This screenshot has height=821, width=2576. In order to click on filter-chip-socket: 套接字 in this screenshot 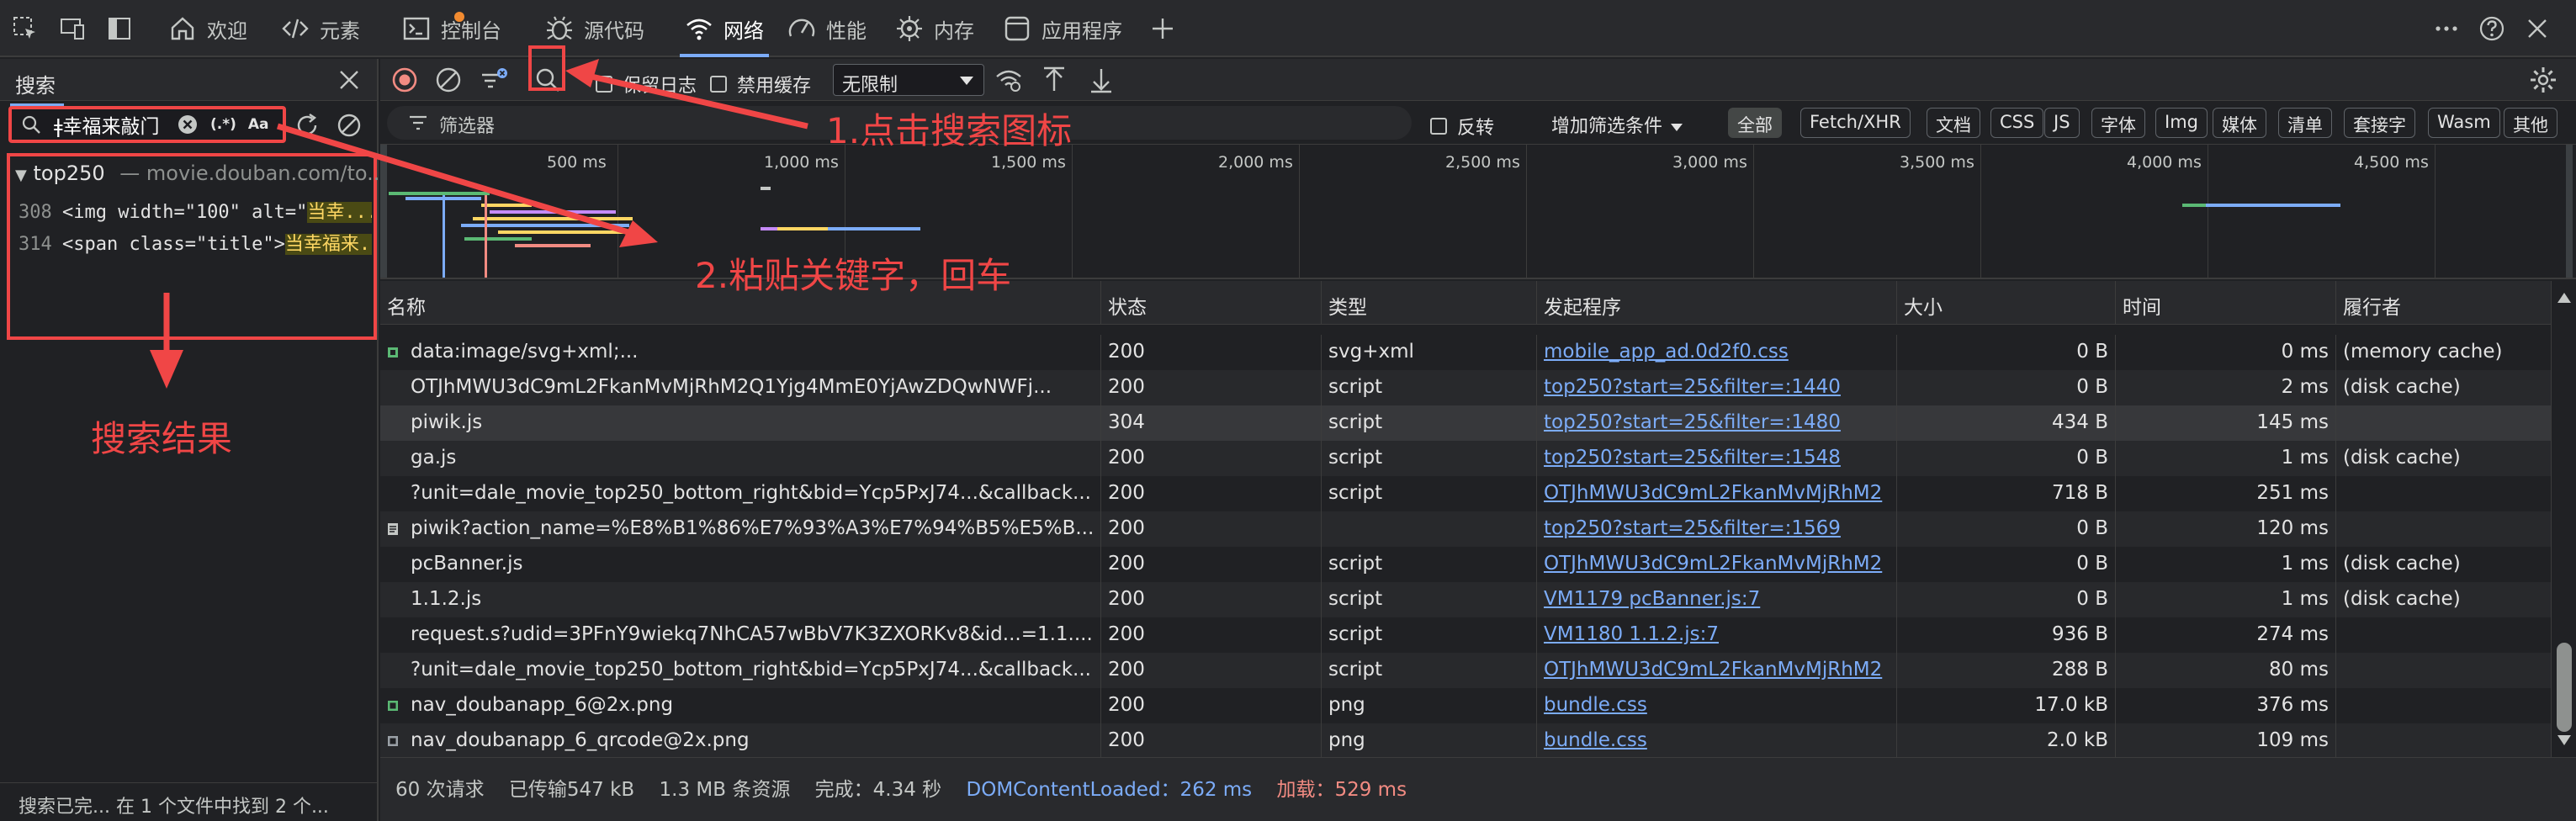, I will do `click(2379, 123)`.